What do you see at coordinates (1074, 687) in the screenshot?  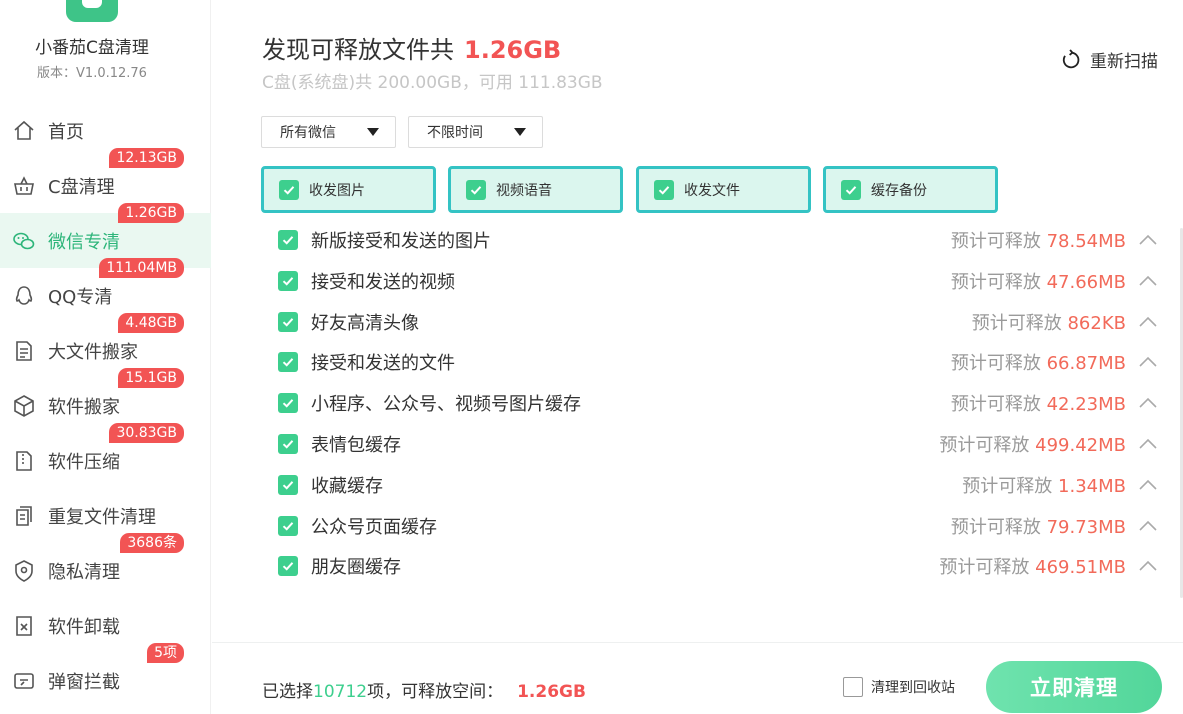 I see `clean-now-button: 立即清理` at bounding box center [1074, 687].